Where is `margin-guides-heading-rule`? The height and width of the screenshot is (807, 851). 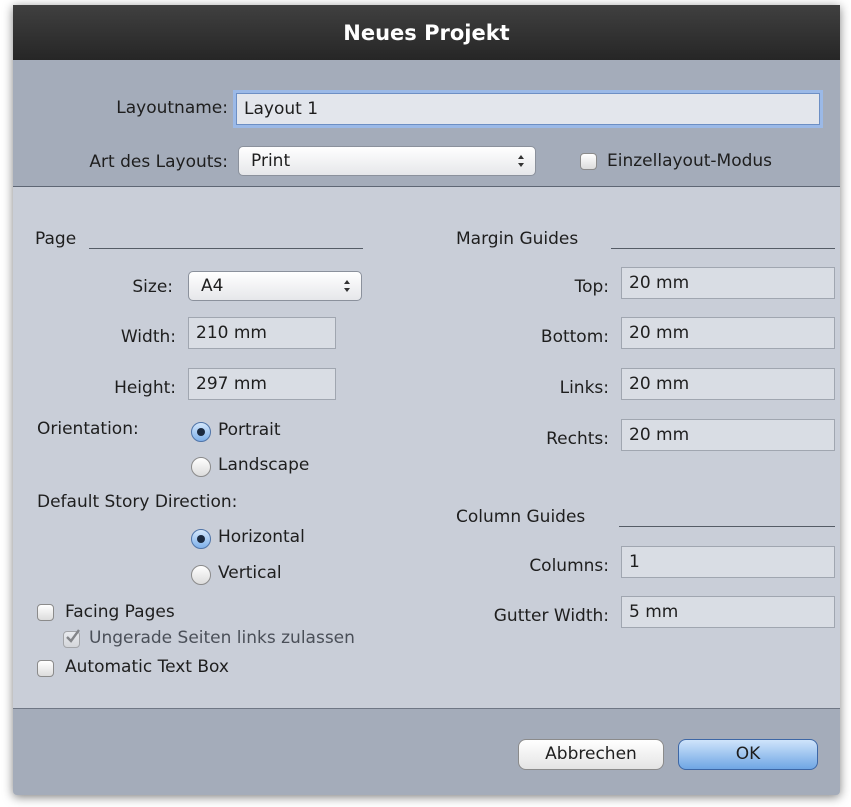 margin-guides-heading-rule is located at coordinates (723, 248).